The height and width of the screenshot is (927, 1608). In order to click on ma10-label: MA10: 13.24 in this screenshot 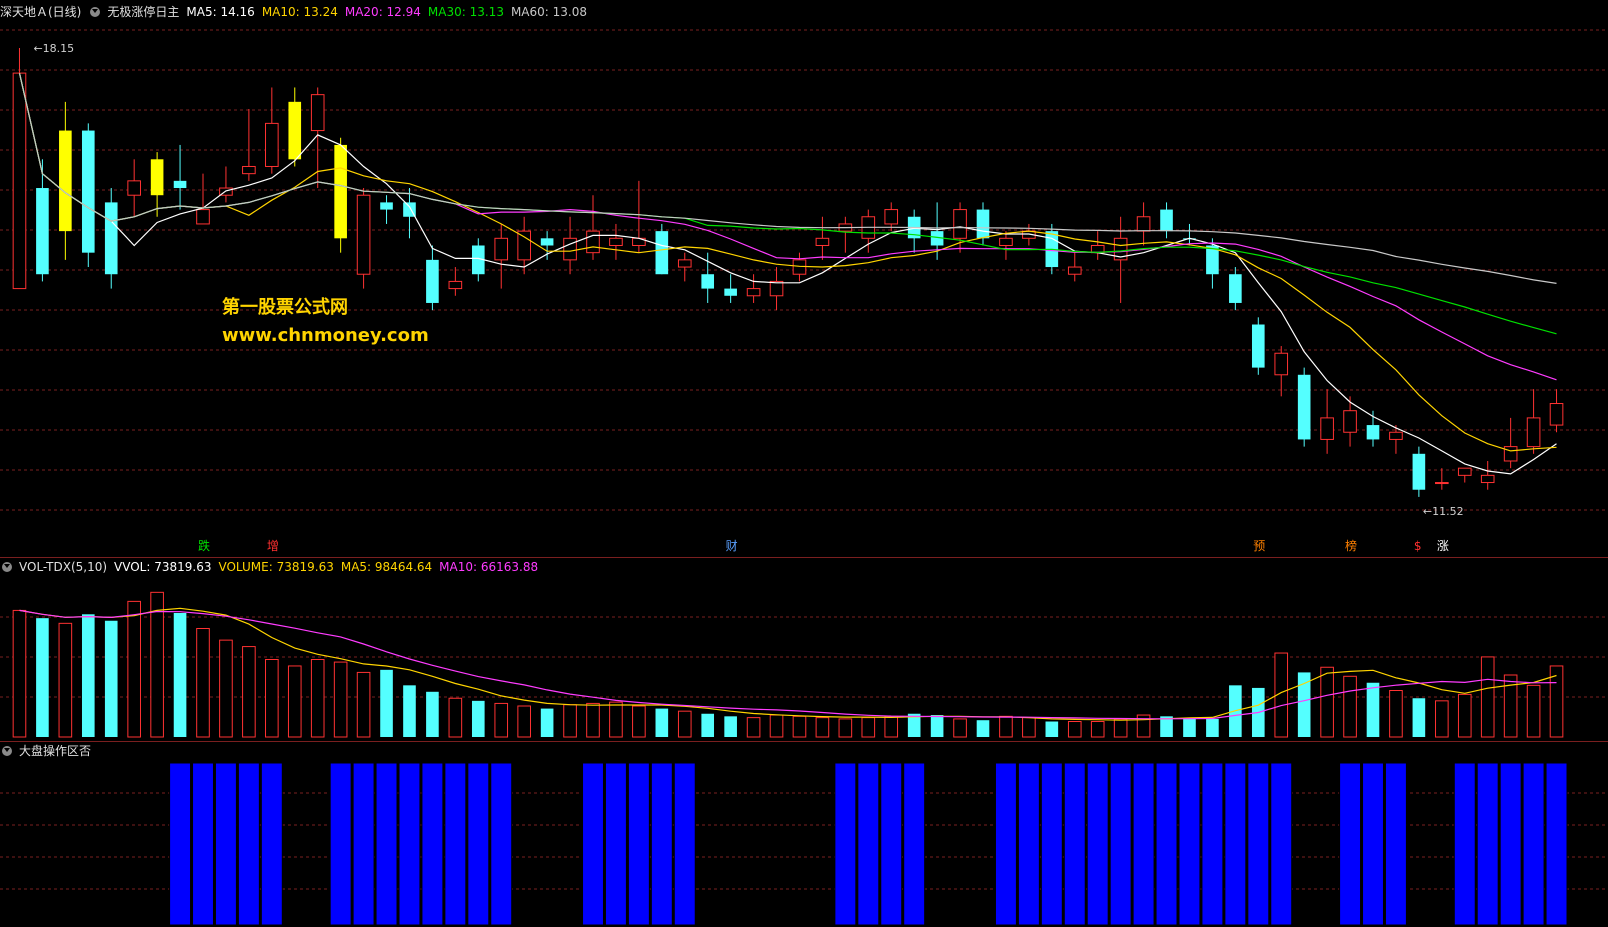, I will do `click(299, 12)`.